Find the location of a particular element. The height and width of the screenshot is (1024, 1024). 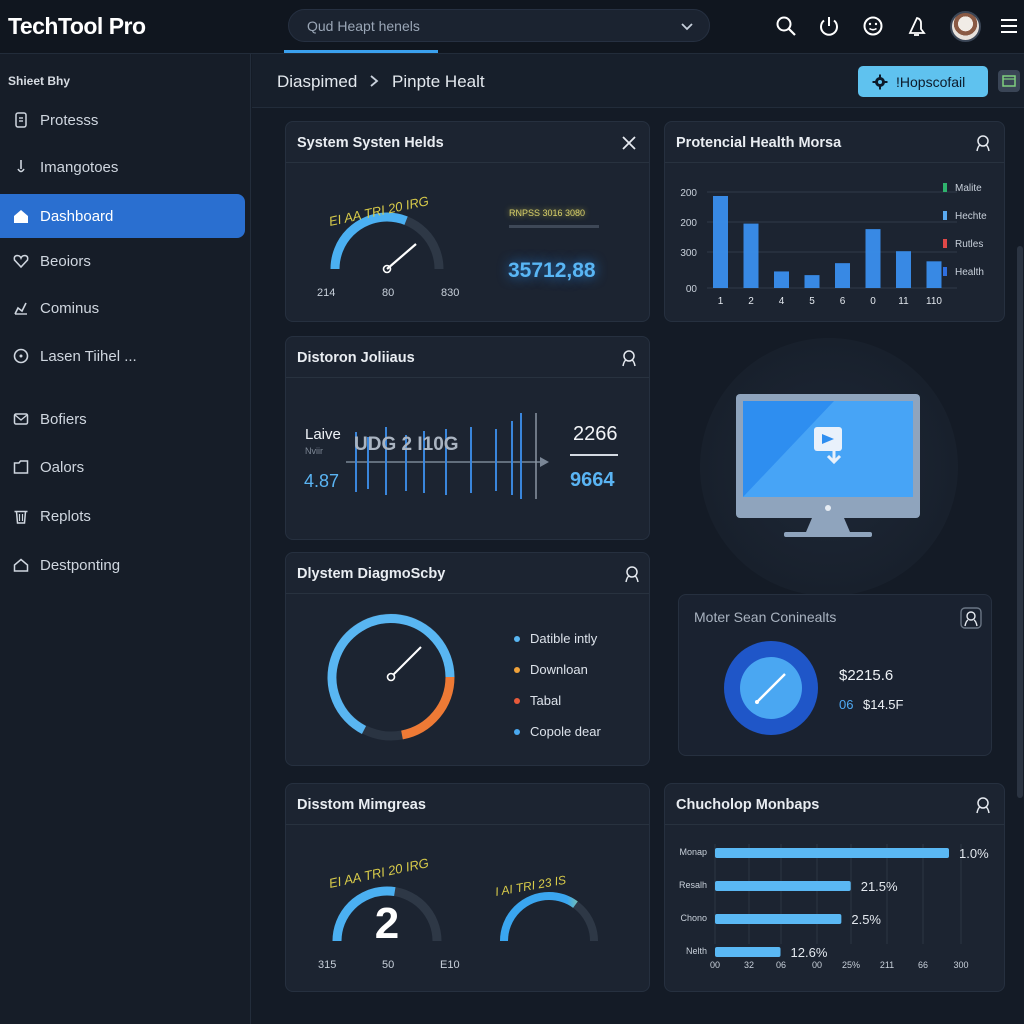

sidebar-item-label: Imangotoes is located at coordinates (79, 167).